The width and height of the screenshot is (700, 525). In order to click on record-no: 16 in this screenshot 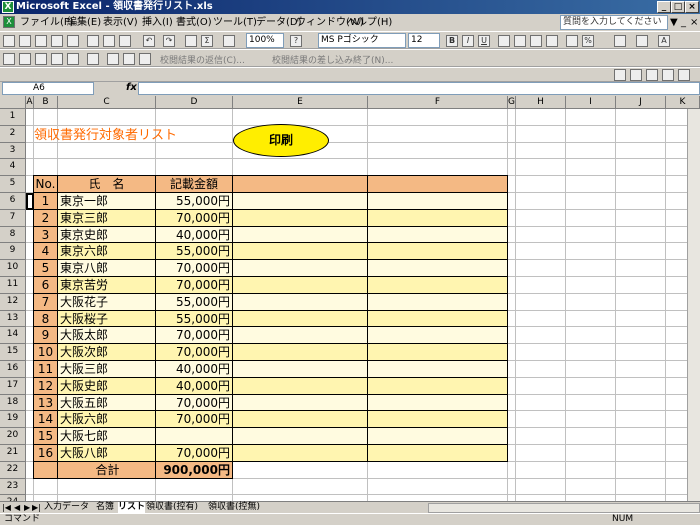, I will do `click(45, 453)`.